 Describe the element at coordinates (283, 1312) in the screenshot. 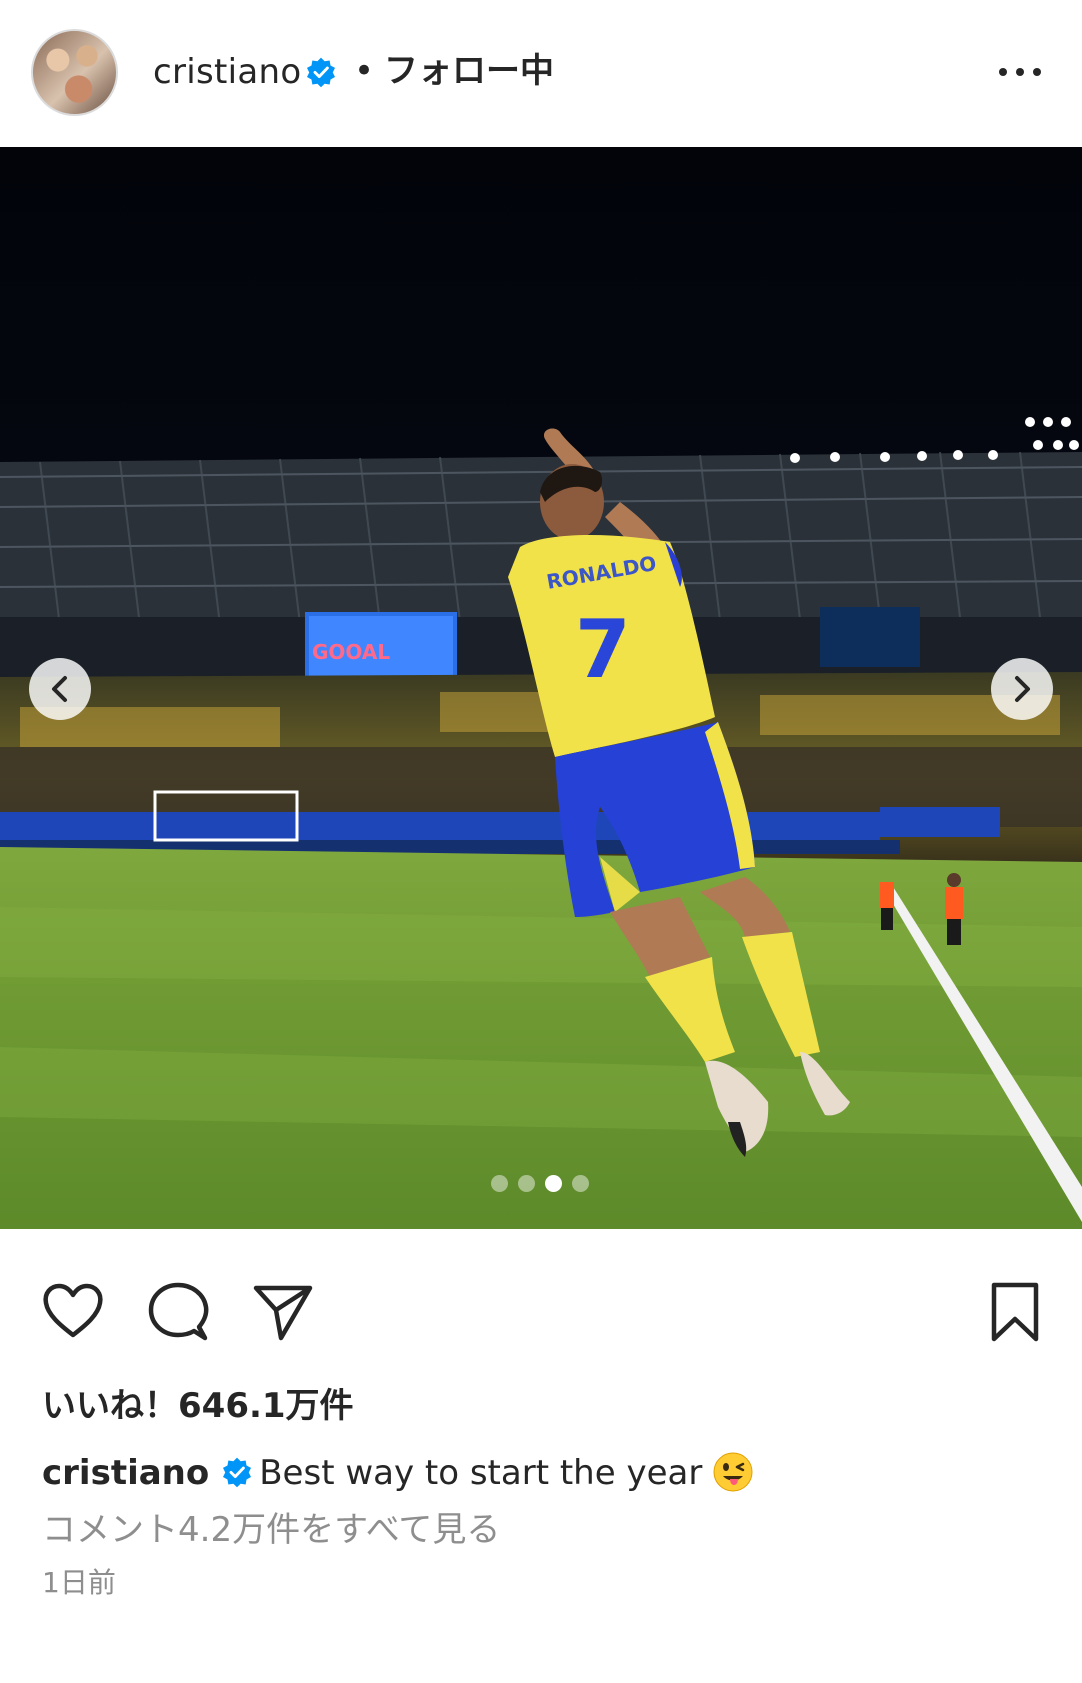

I see `paper-plane-icon` at that location.